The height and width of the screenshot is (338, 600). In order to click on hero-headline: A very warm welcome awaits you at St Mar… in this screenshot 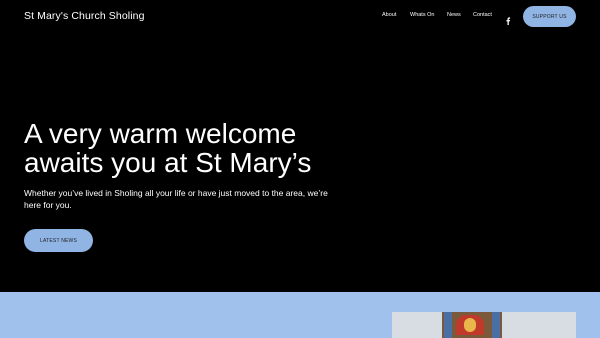, I will do `click(168, 148)`.